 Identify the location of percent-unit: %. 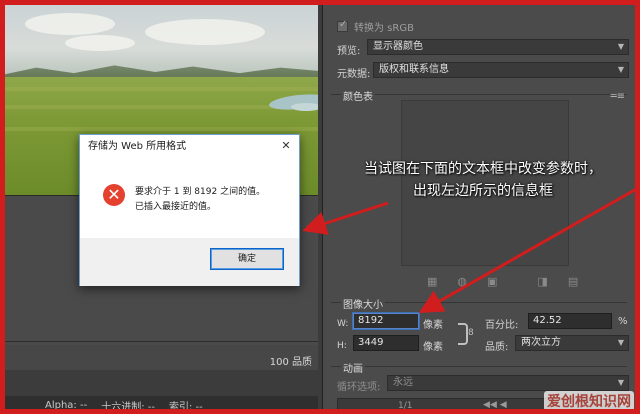
(623, 321).